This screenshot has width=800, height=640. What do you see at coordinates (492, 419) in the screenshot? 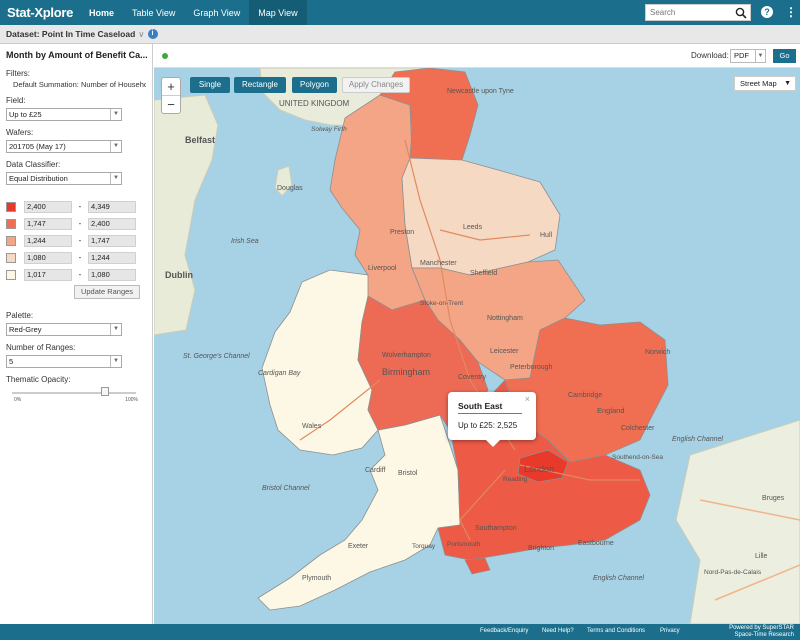
I see `region-popup: × South East Up to £25: 2,525` at bounding box center [492, 419].